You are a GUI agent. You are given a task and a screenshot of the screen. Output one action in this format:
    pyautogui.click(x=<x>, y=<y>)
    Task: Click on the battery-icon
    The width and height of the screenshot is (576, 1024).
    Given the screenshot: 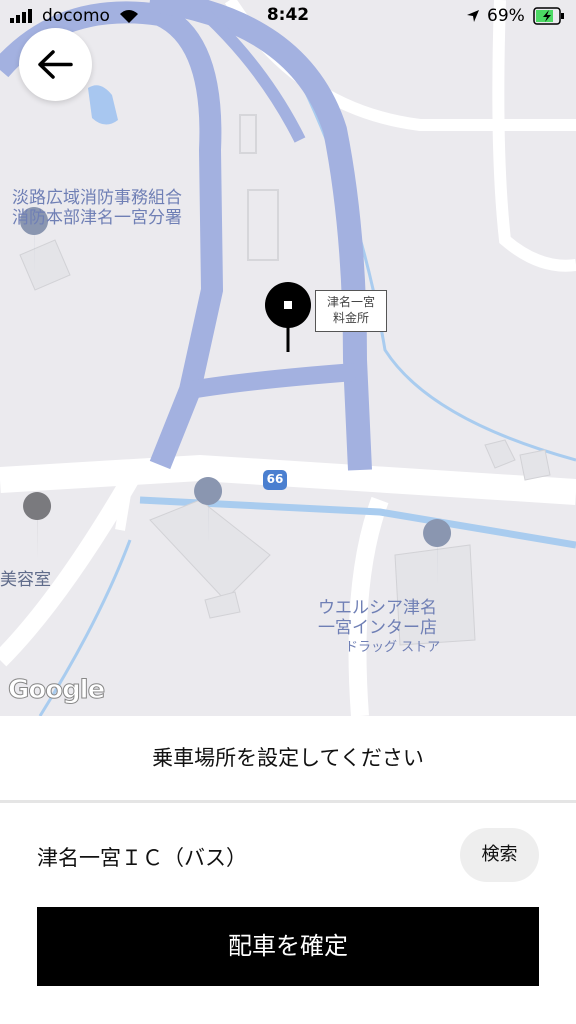 What is the action you would take?
    pyautogui.click(x=548, y=16)
    